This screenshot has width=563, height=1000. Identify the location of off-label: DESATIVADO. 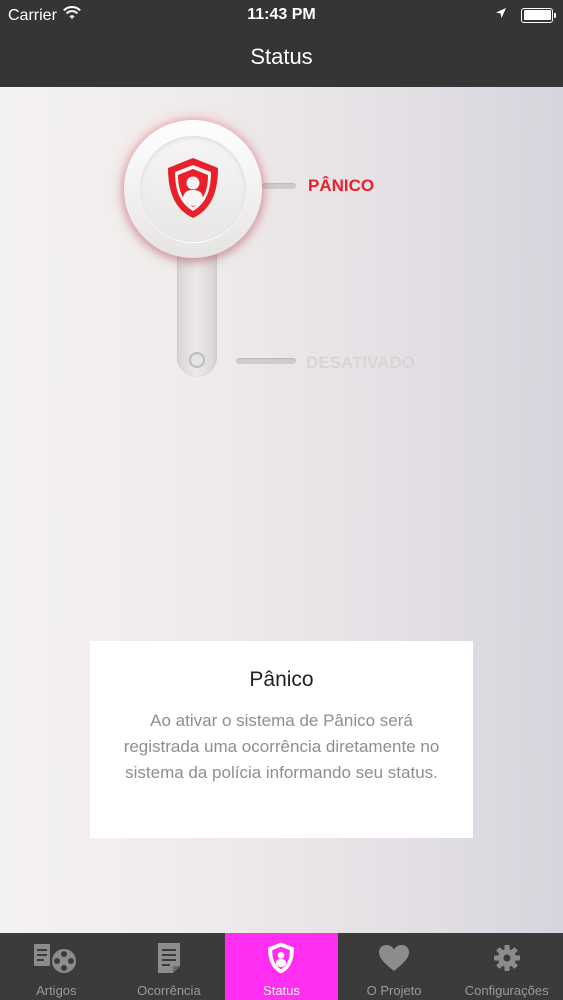
(360, 363).